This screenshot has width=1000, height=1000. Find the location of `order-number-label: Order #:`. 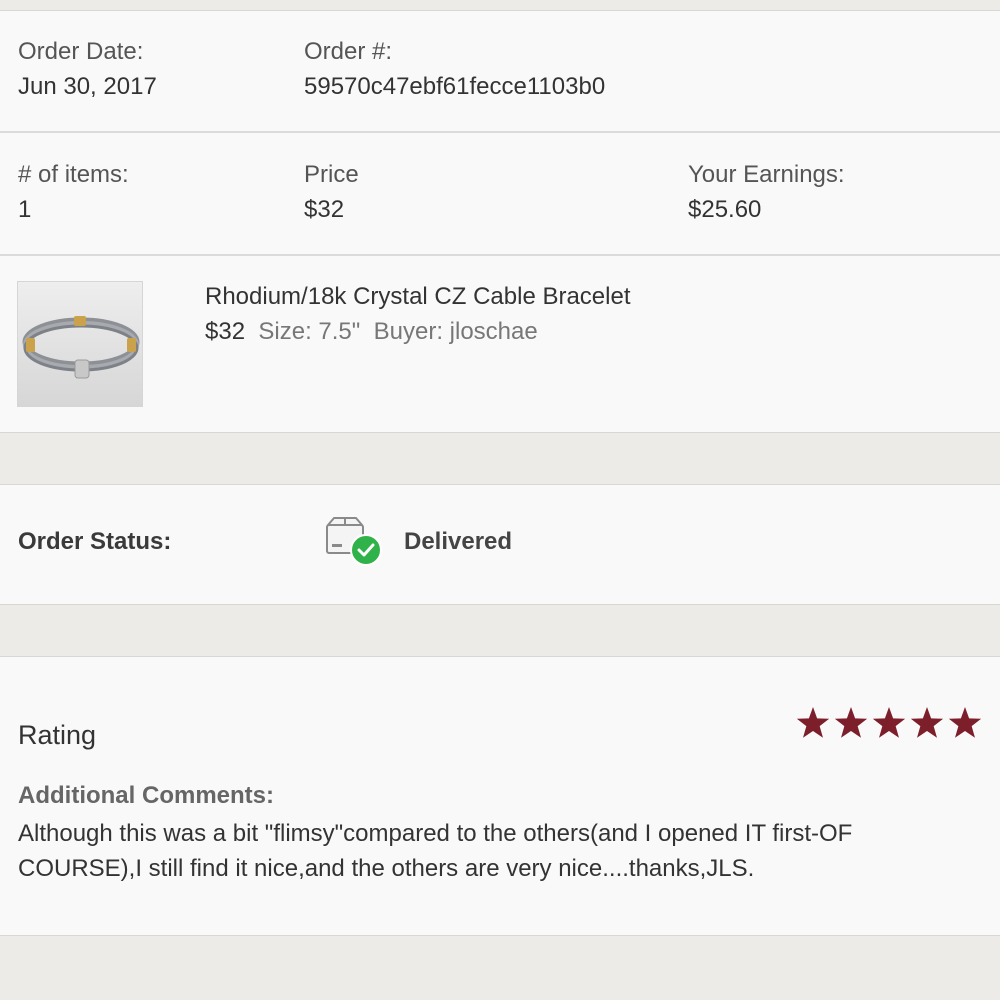

order-number-label: Order #: is located at coordinates (348, 51).